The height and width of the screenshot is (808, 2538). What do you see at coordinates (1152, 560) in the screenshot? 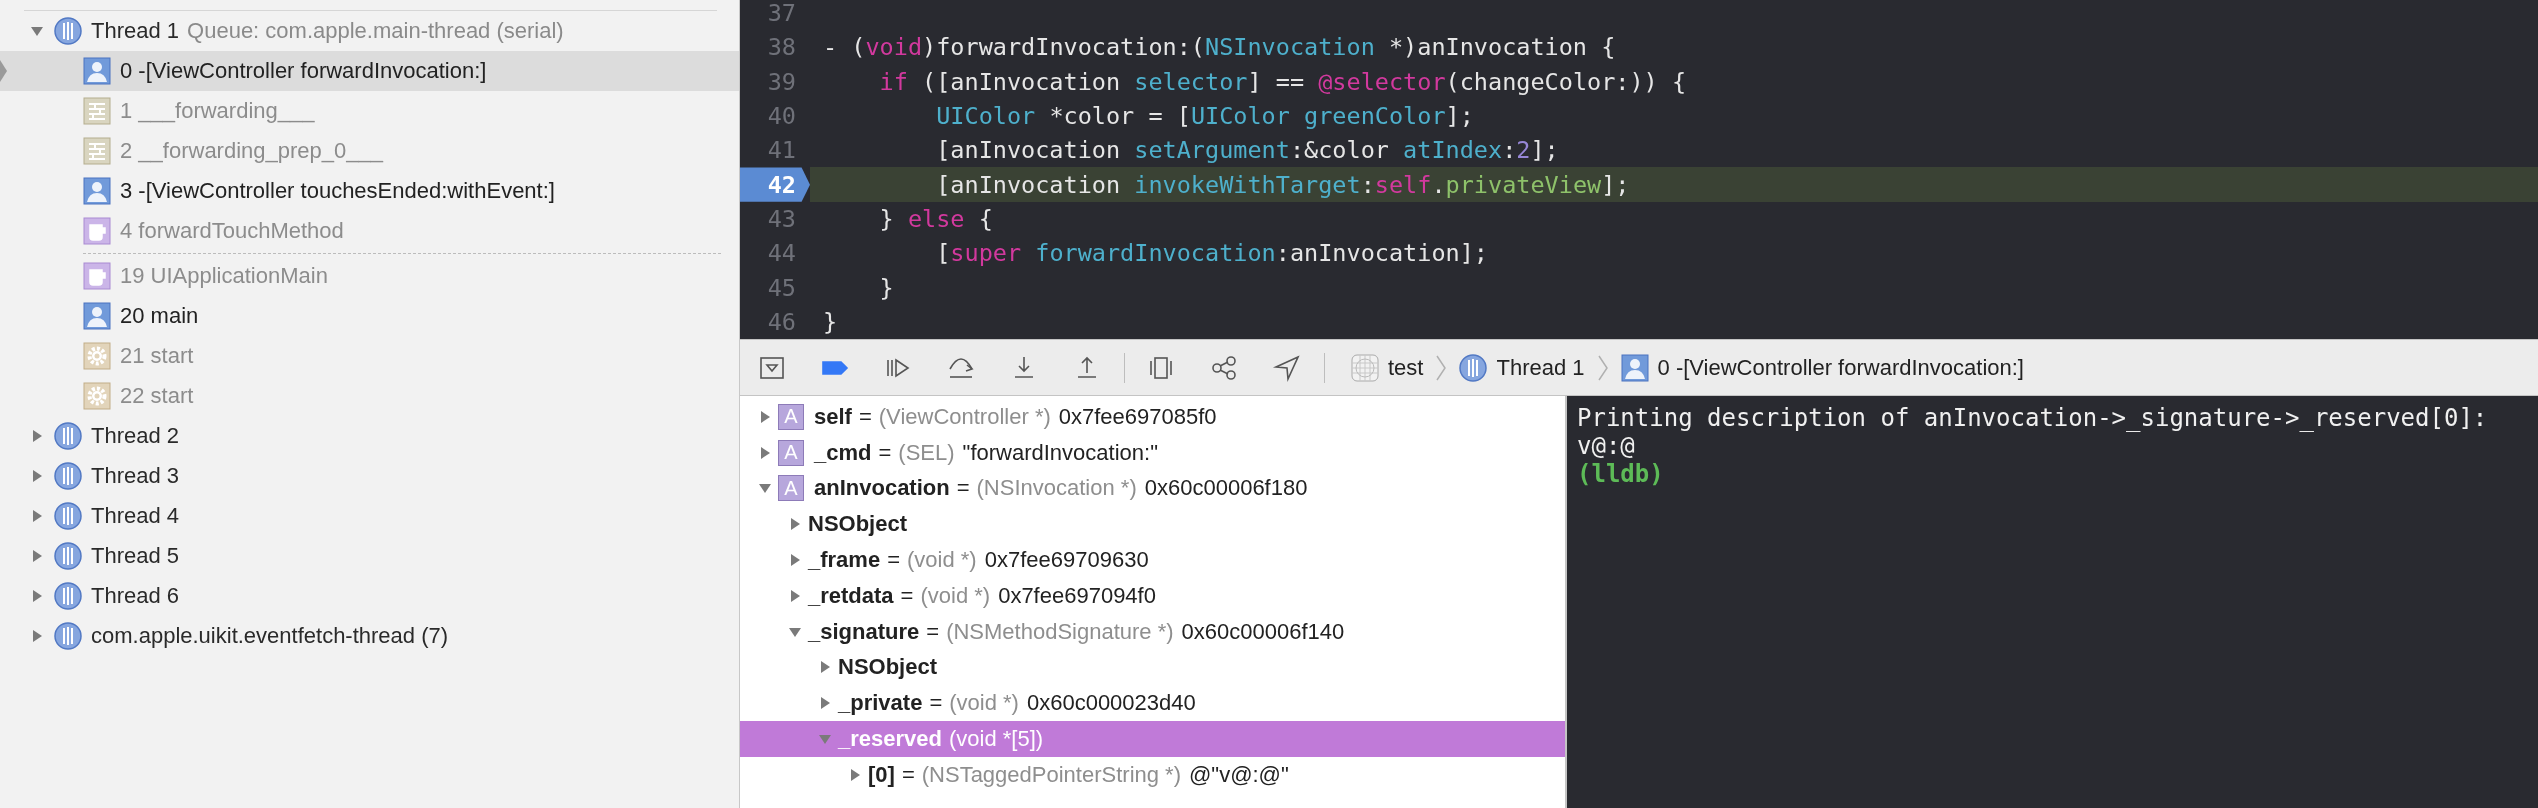
I see `variable-row: _frame = (void *) 0x7fee69709630` at bounding box center [1152, 560].